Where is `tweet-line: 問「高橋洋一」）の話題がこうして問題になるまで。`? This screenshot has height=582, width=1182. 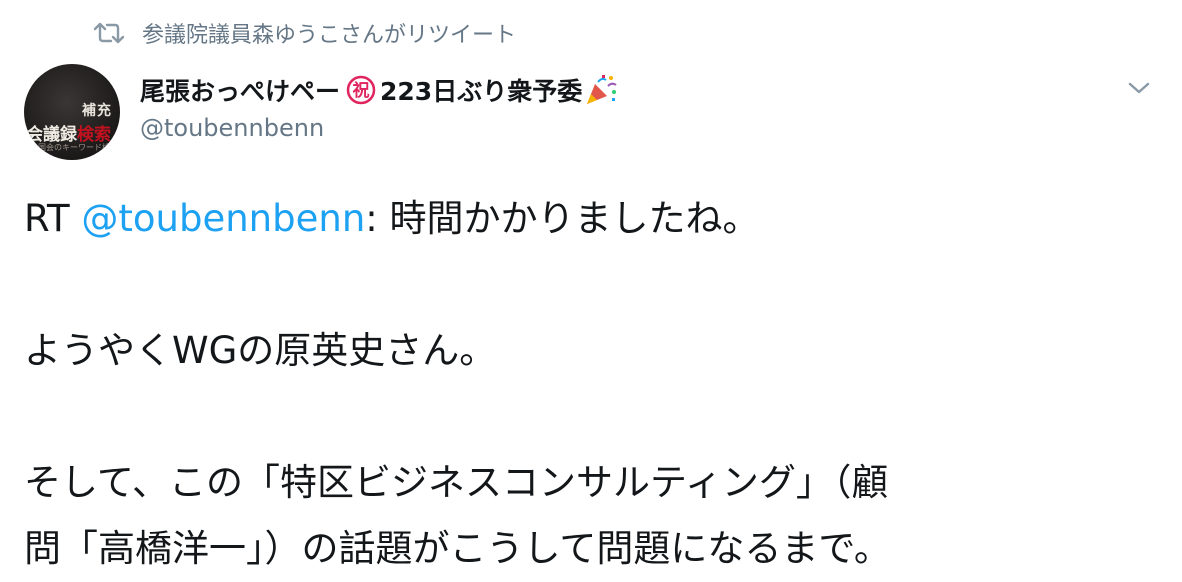 tweet-line: 問「高橋洋一」）の話題がこうして問題になるまで。 is located at coordinates (457, 548).